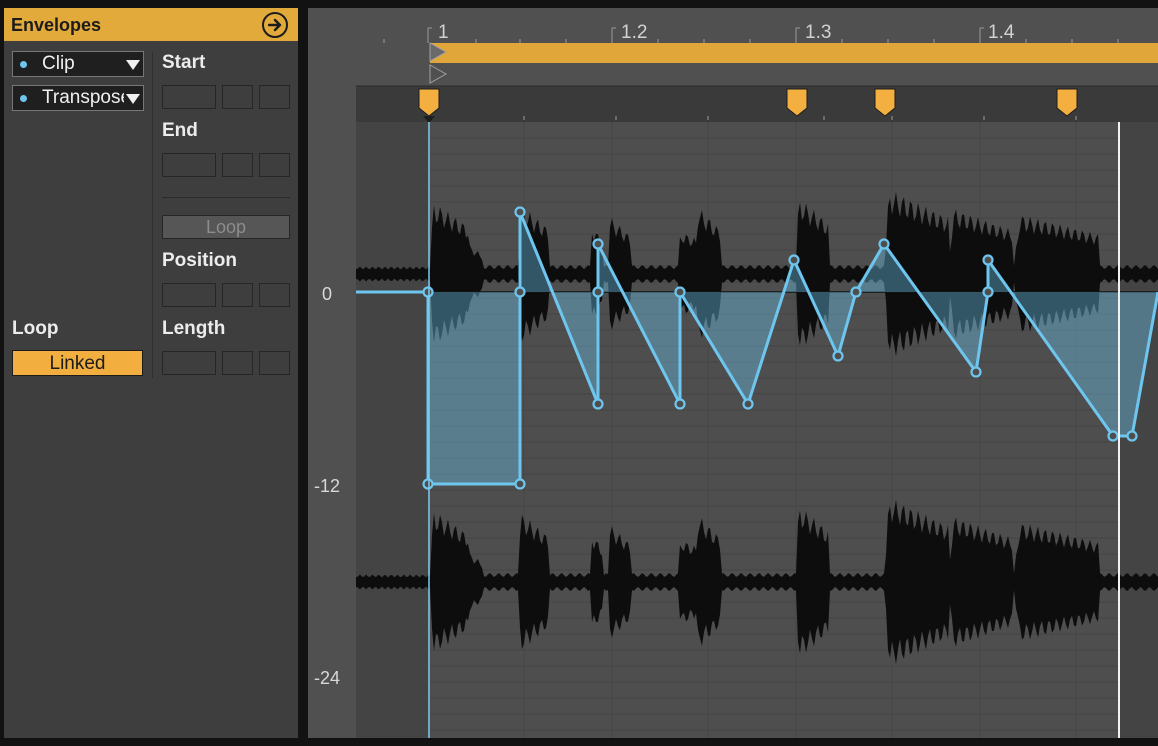  I want to click on section-divider, so click(226, 197).